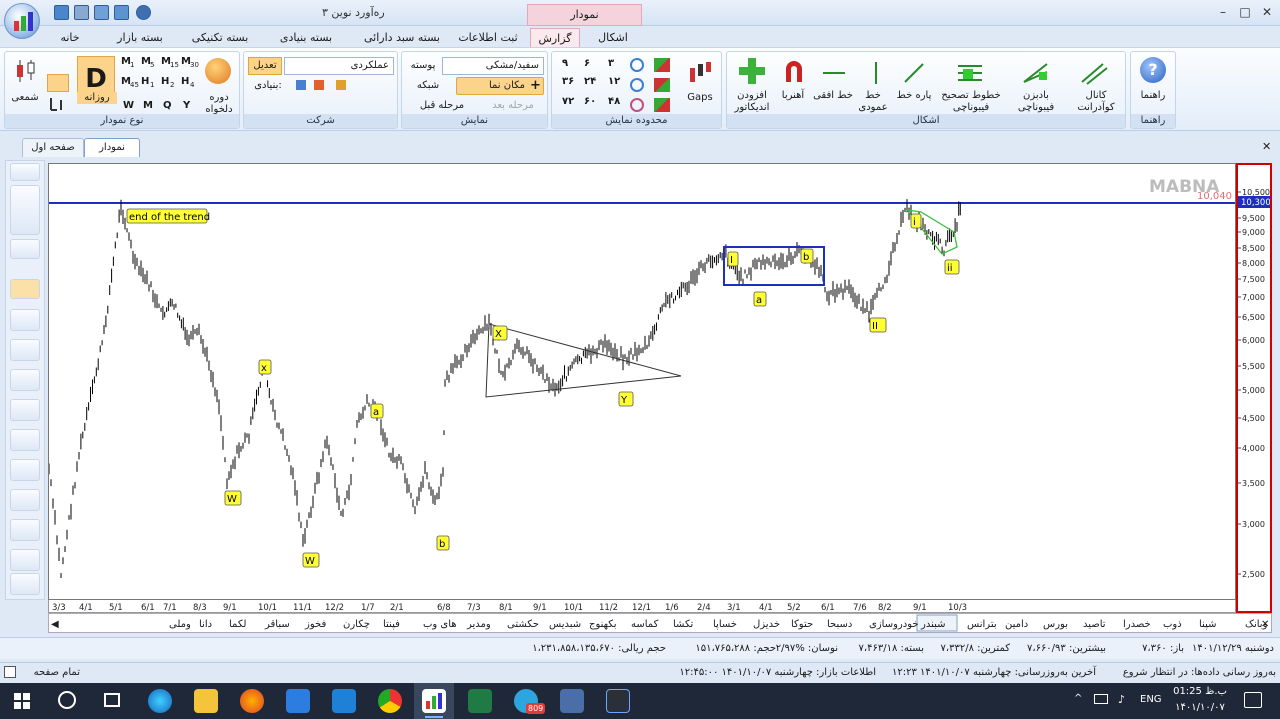 The height and width of the screenshot is (719, 1280). Describe the element at coordinates (914, 96) in the screenshot. I see `segment-button: پاره خط` at that location.